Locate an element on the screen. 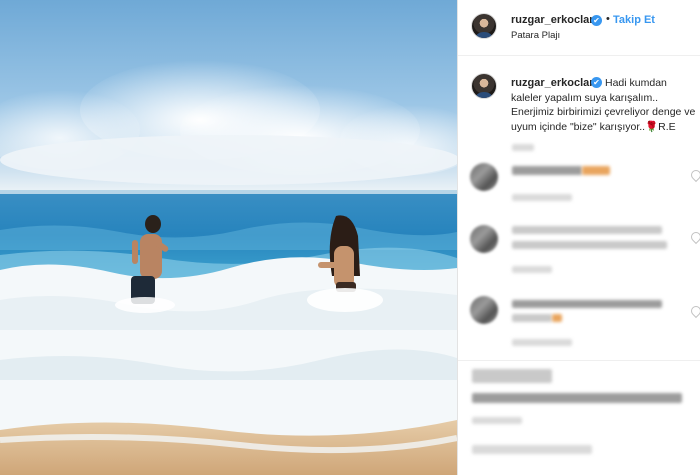 The height and width of the screenshot is (475, 700). blurred-username is located at coordinates (547, 170).